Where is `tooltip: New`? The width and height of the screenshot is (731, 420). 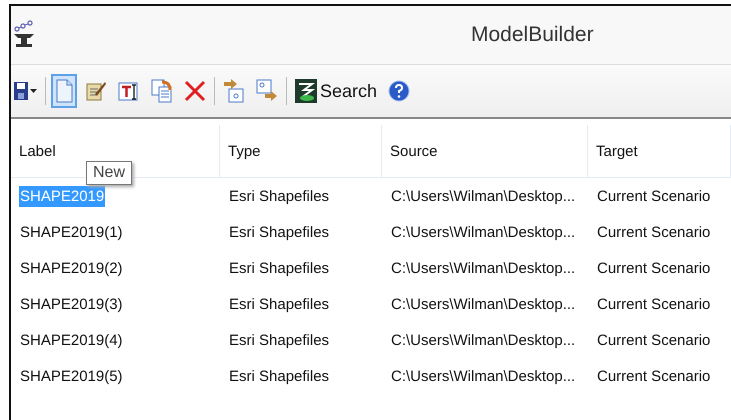 tooltip: New is located at coordinates (109, 173).